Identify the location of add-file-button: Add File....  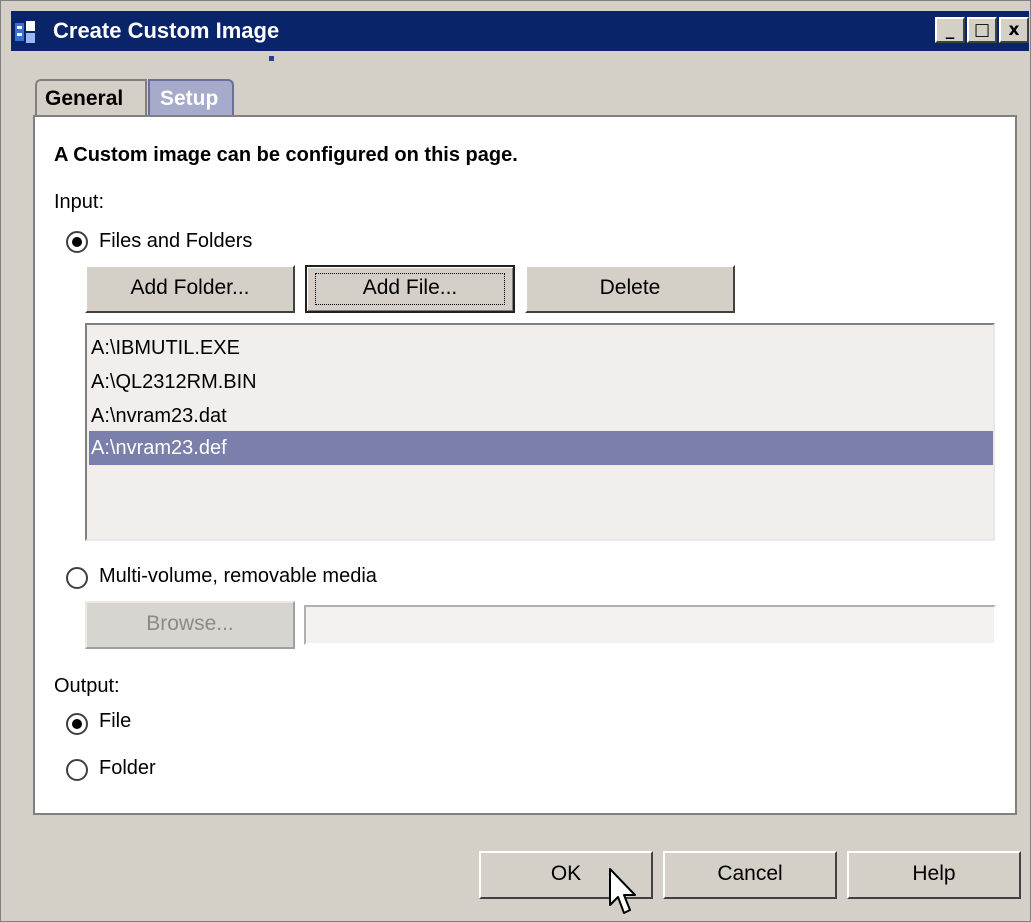
(410, 289).